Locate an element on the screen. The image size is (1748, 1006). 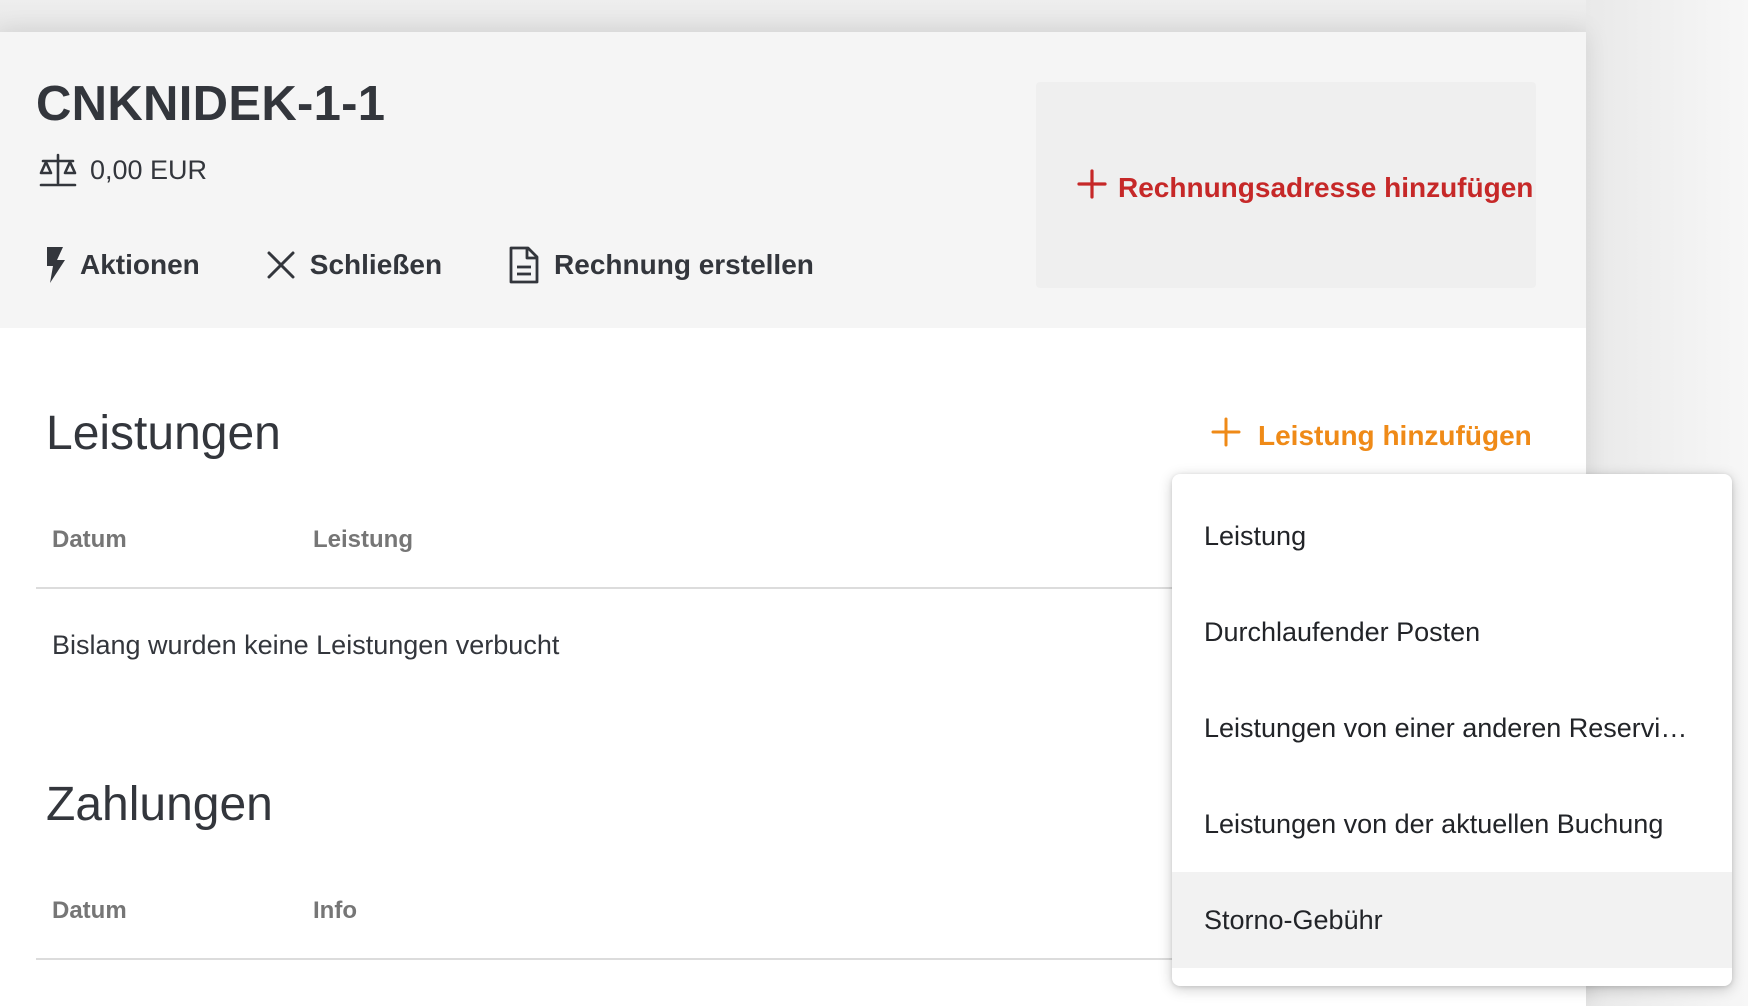
services-section-title: Leistungen is located at coordinates (163, 433).